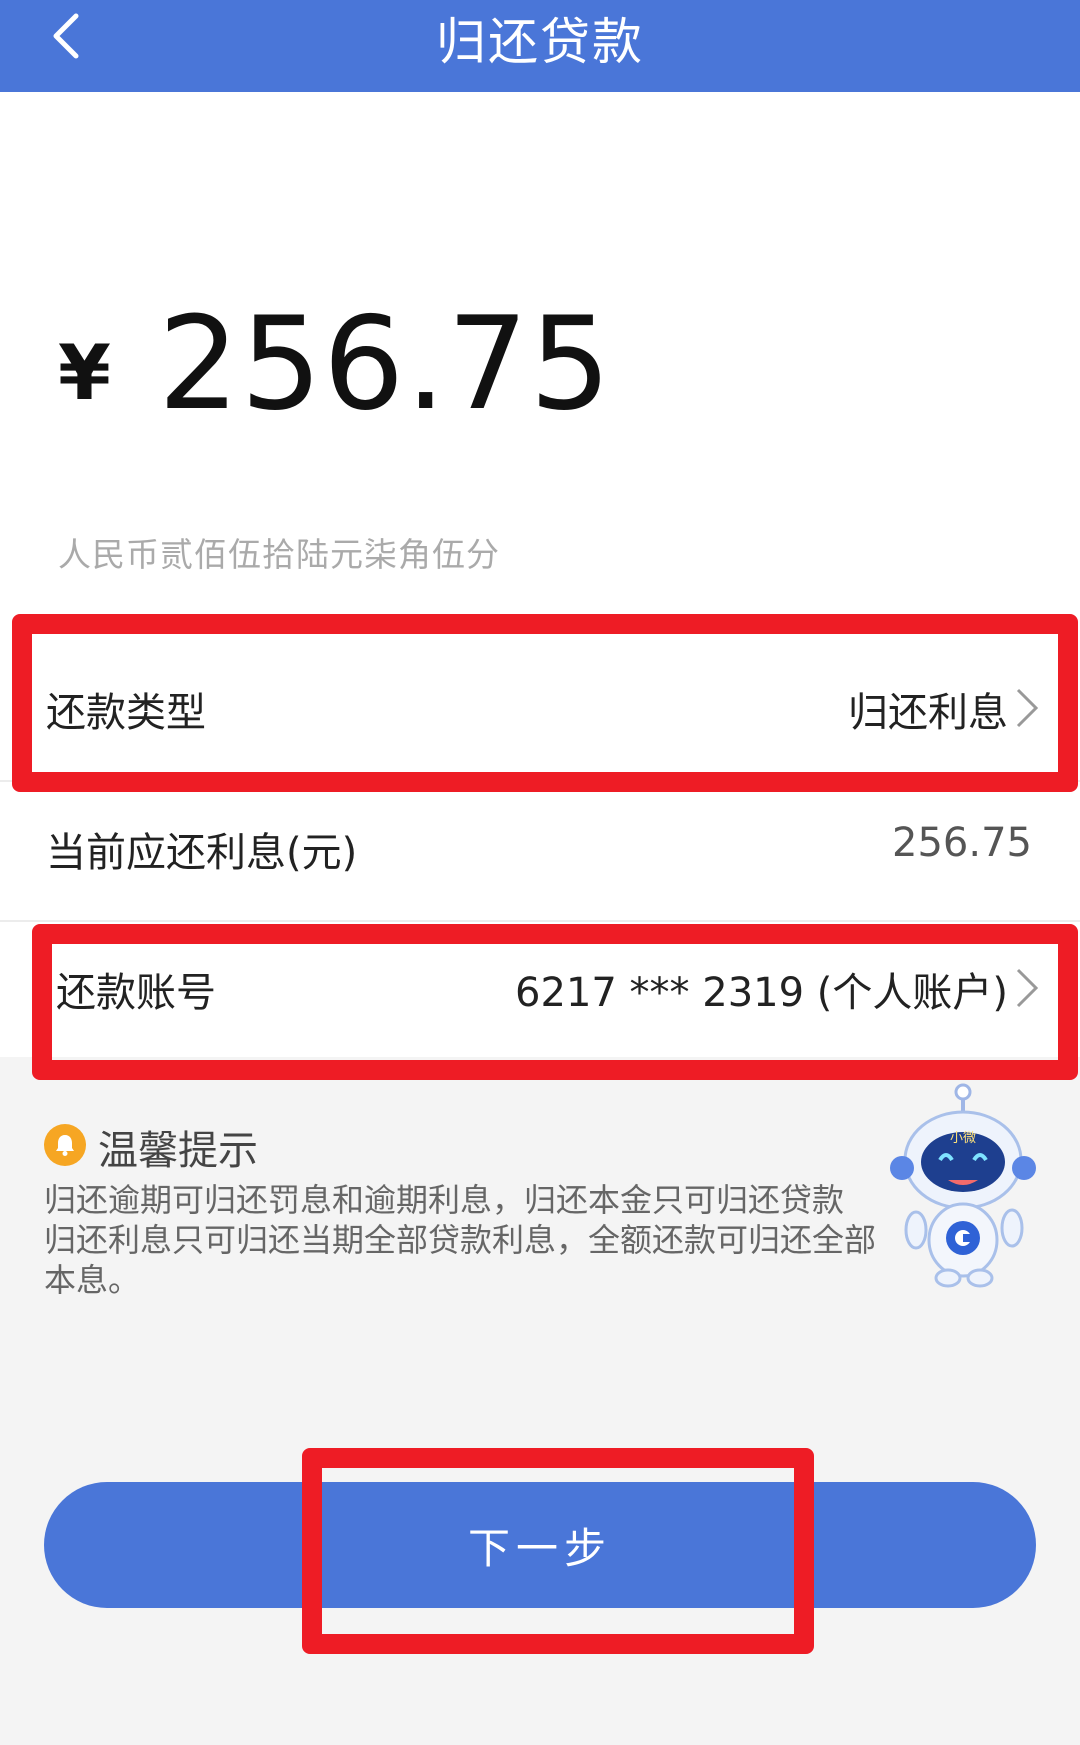 The width and height of the screenshot is (1080, 1745). Describe the element at coordinates (963, 1138) in the screenshot. I see `mascot-badge: 小微` at that location.